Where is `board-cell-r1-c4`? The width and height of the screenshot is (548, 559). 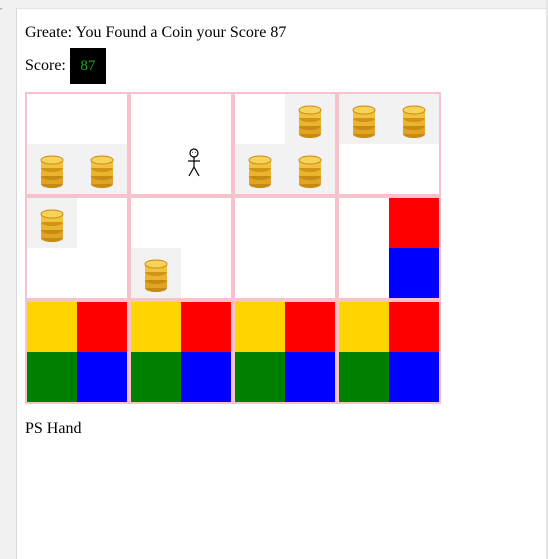 board-cell-r1-c4 is located at coordinates (389, 144).